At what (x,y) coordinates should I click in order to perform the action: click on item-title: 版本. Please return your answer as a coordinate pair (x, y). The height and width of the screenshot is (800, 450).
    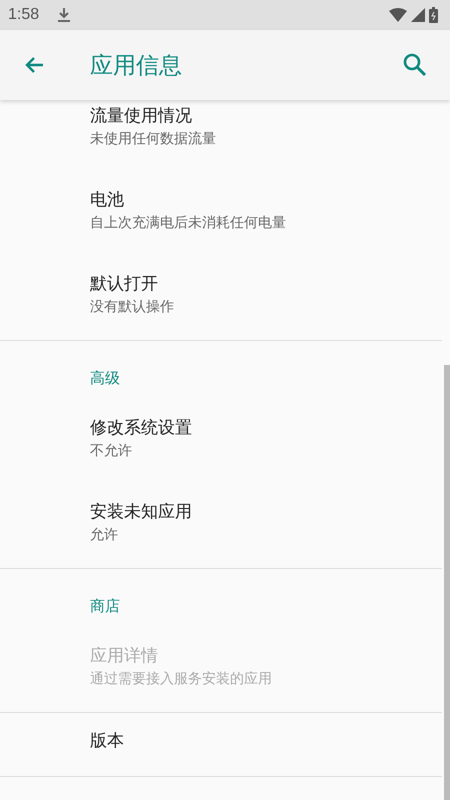
    Looking at the image, I should click on (107, 741).